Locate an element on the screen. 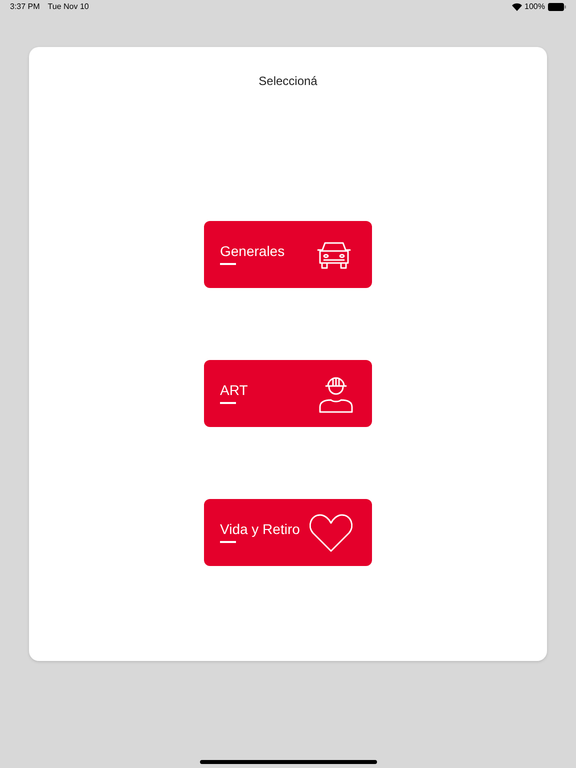  category-button: ART is located at coordinates (288, 393).